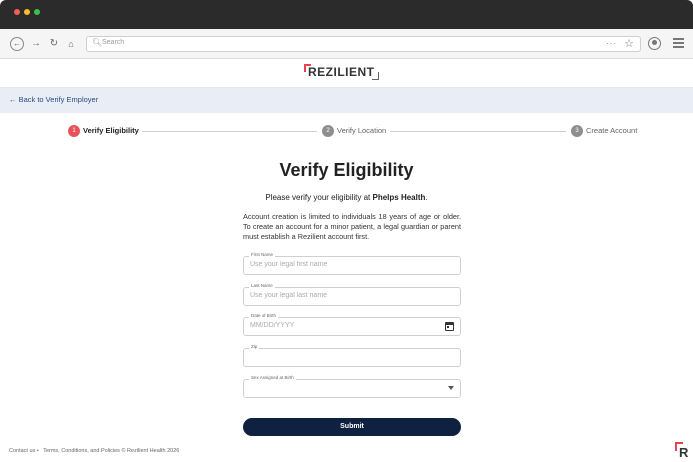  I want to click on submit-button: Submit, so click(352, 427).